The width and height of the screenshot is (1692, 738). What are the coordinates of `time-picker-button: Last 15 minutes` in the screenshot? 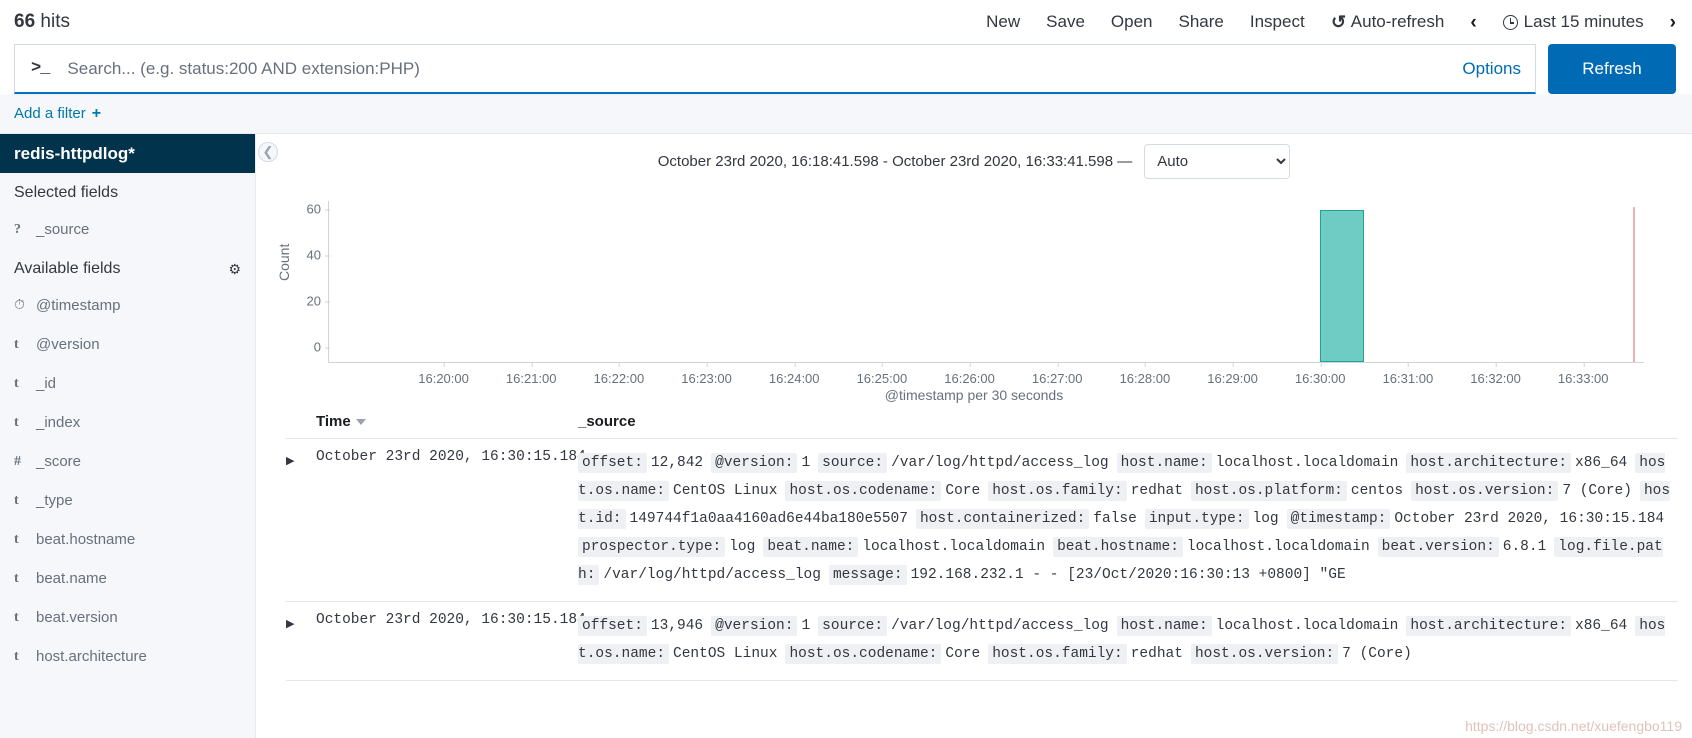 It's located at (1573, 22).